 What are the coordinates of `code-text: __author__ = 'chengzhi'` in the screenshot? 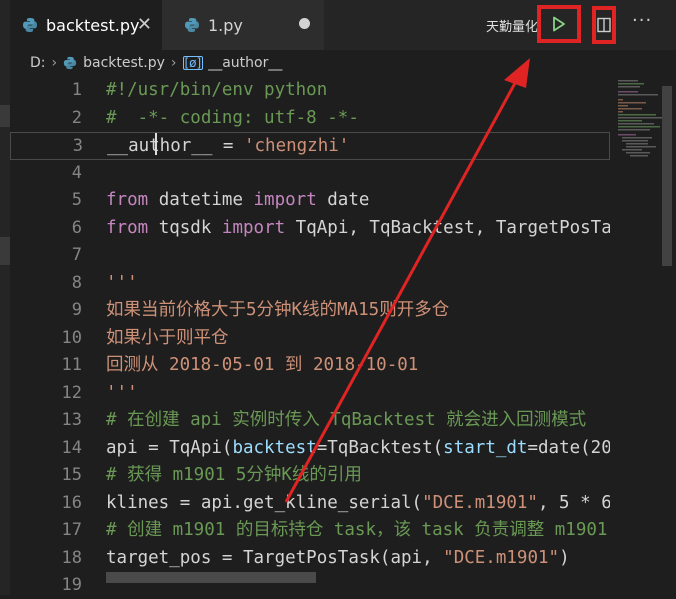 It's located at (228, 147).